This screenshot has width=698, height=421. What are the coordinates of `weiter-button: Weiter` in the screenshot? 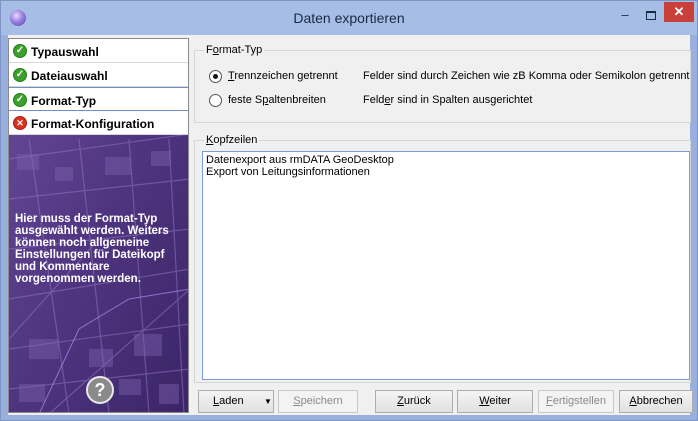 It's located at (495, 401).